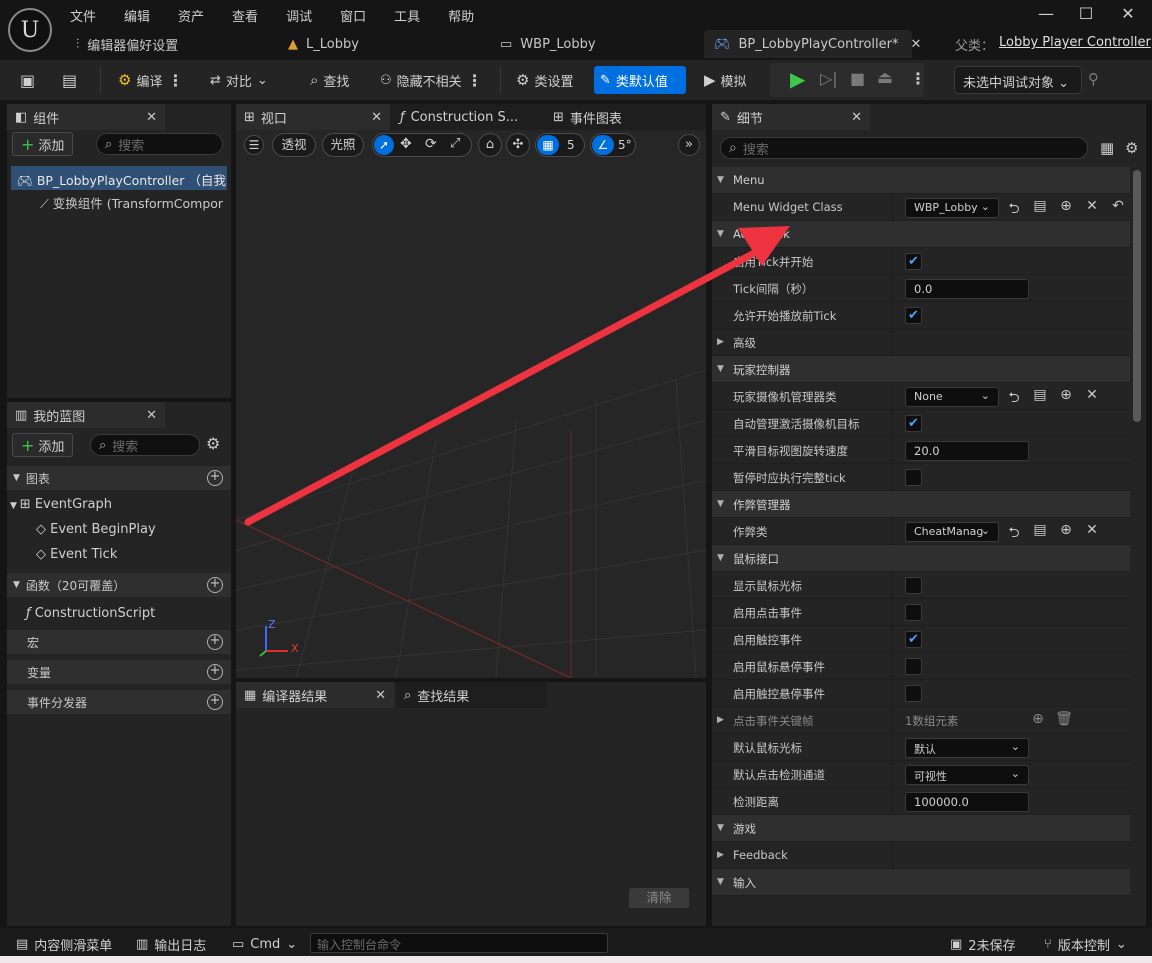 Image resolution: width=1152 pixels, height=963 pixels. Describe the element at coordinates (171, 944) in the screenshot. I see `output-log-button: ▥ 输出日志` at that location.